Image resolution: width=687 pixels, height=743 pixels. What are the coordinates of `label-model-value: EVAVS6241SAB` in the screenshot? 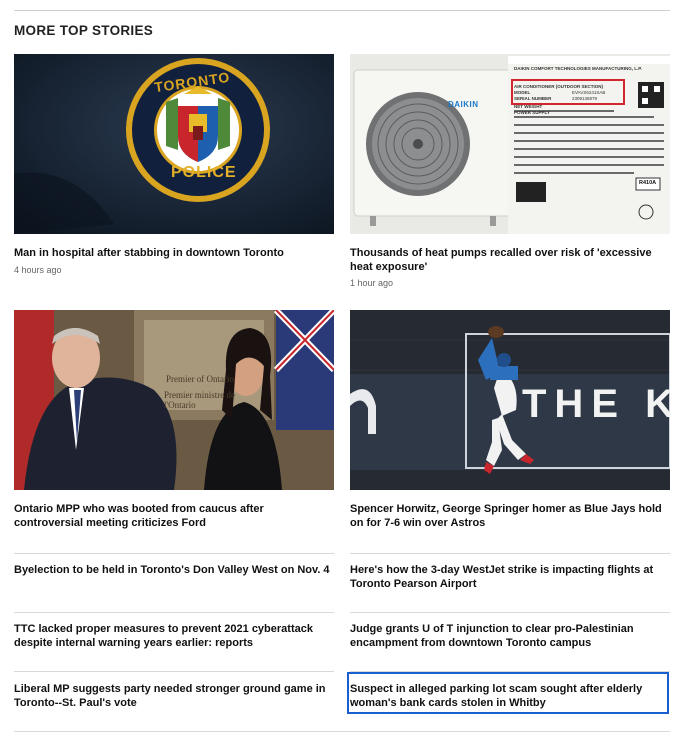 It's located at (589, 92).